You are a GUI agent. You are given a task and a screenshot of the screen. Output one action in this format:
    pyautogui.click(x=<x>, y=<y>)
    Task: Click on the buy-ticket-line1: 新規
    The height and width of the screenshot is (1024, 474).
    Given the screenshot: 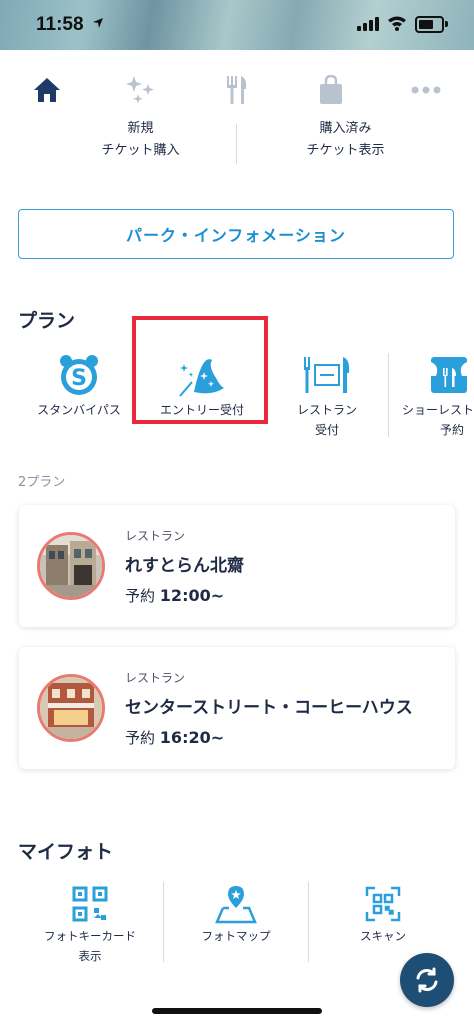 What is the action you would take?
    pyautogui.click(x=140, y=128)
    